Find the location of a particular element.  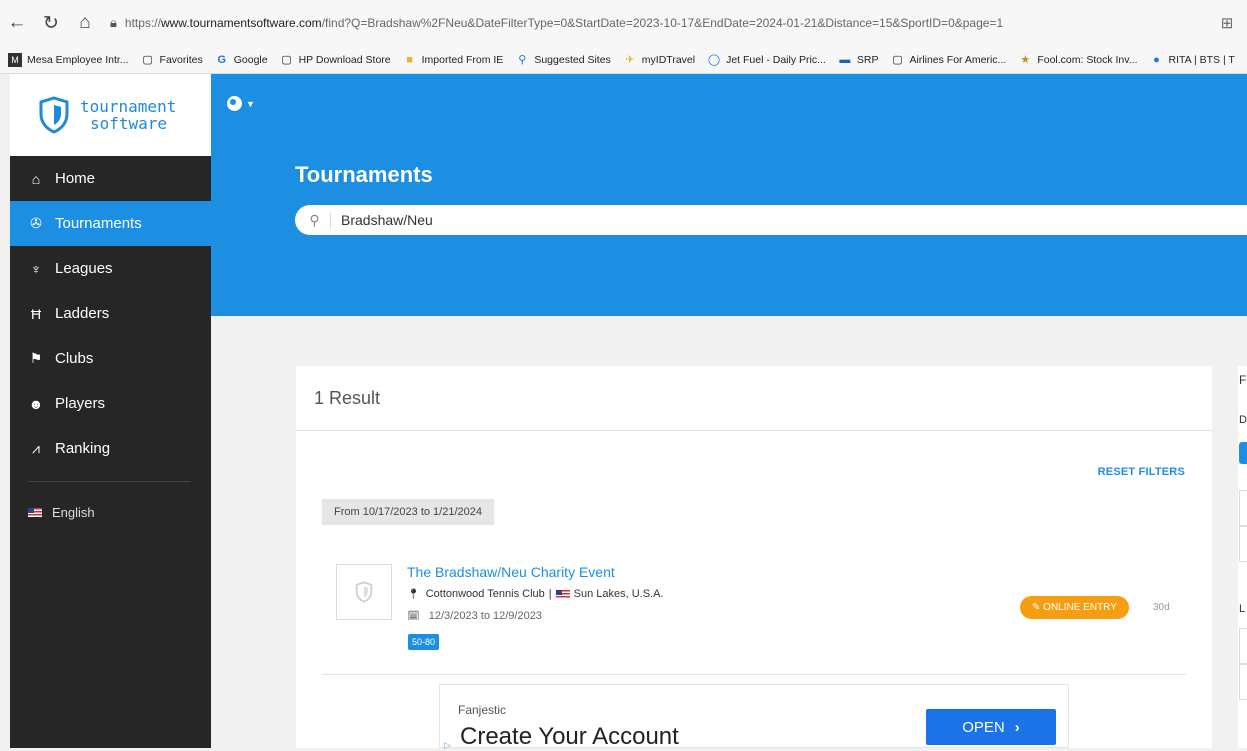

favorite-item: ✈ myIDTravel is located at coordinates (659, 60).